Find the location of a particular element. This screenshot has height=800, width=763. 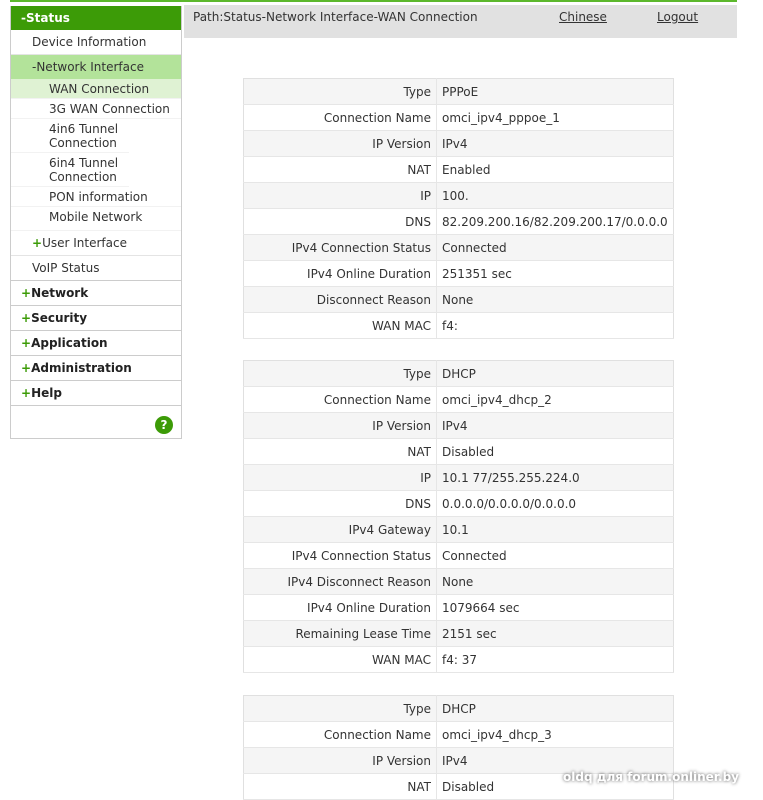

field-value: f4: is located at coordinates (555, 325).